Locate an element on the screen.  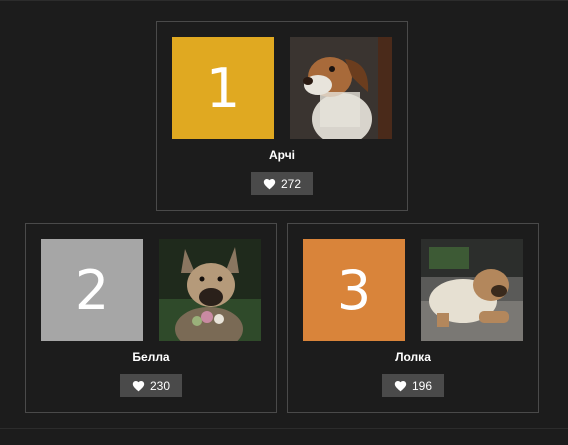
dog-photo-shepherd-icon is located at coordinates (210, 290).